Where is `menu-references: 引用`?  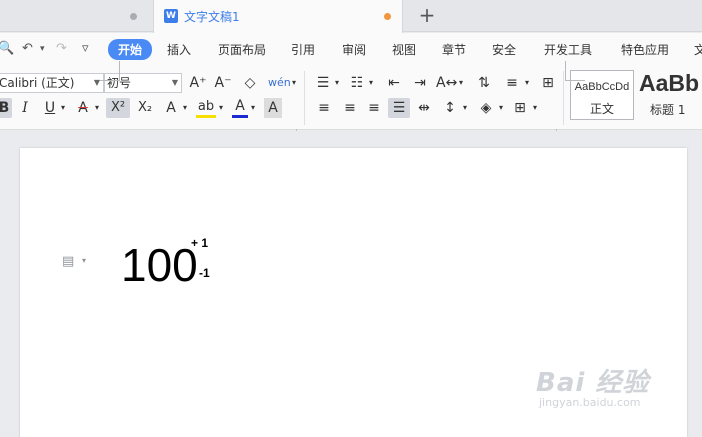
menu-references: 引用 is located at coordinates (303, 49).